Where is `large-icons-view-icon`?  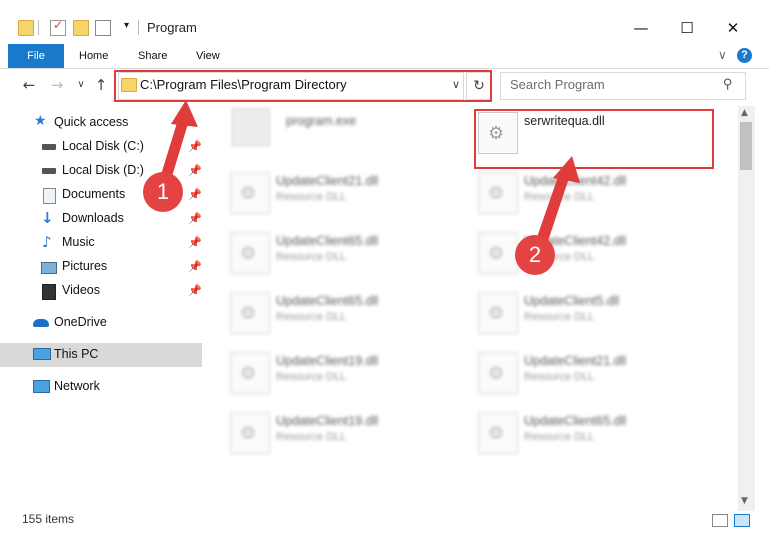 large-icons-view-icon is located at coordinates (742, 520).